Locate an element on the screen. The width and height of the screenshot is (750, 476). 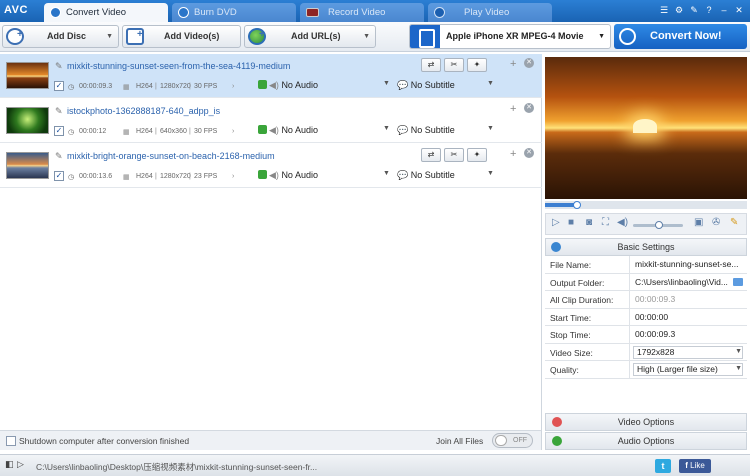
add-disc-button: + Add Disc ▼ is located at coordinates (60, 36).